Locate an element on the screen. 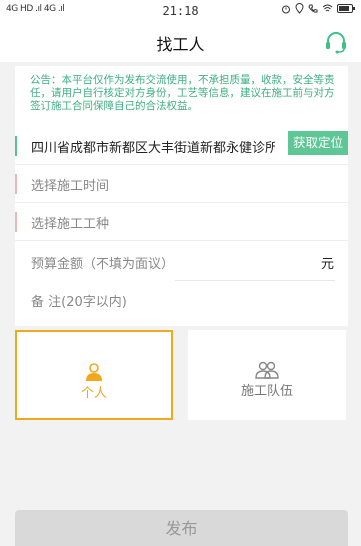 Image resolution: width=361 pixels, height=546 pixels. type-label-team: 施工队伍 is located at coordinates (266, 391).